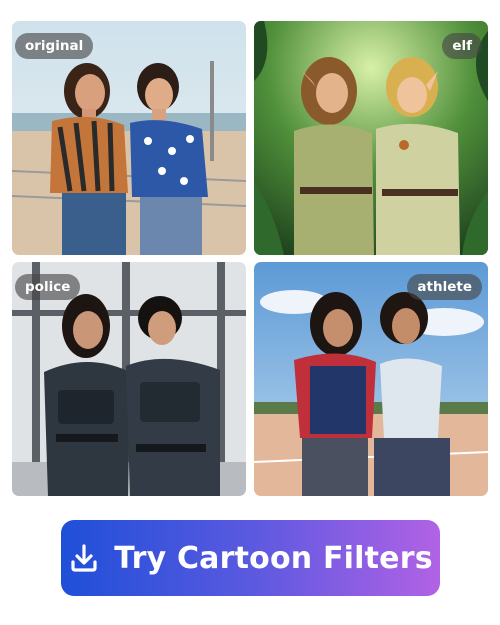  What do you see at coordinates (48, 287) in the screenshot?
I see `tile-label-police: police` at bounding box center [48, 287].